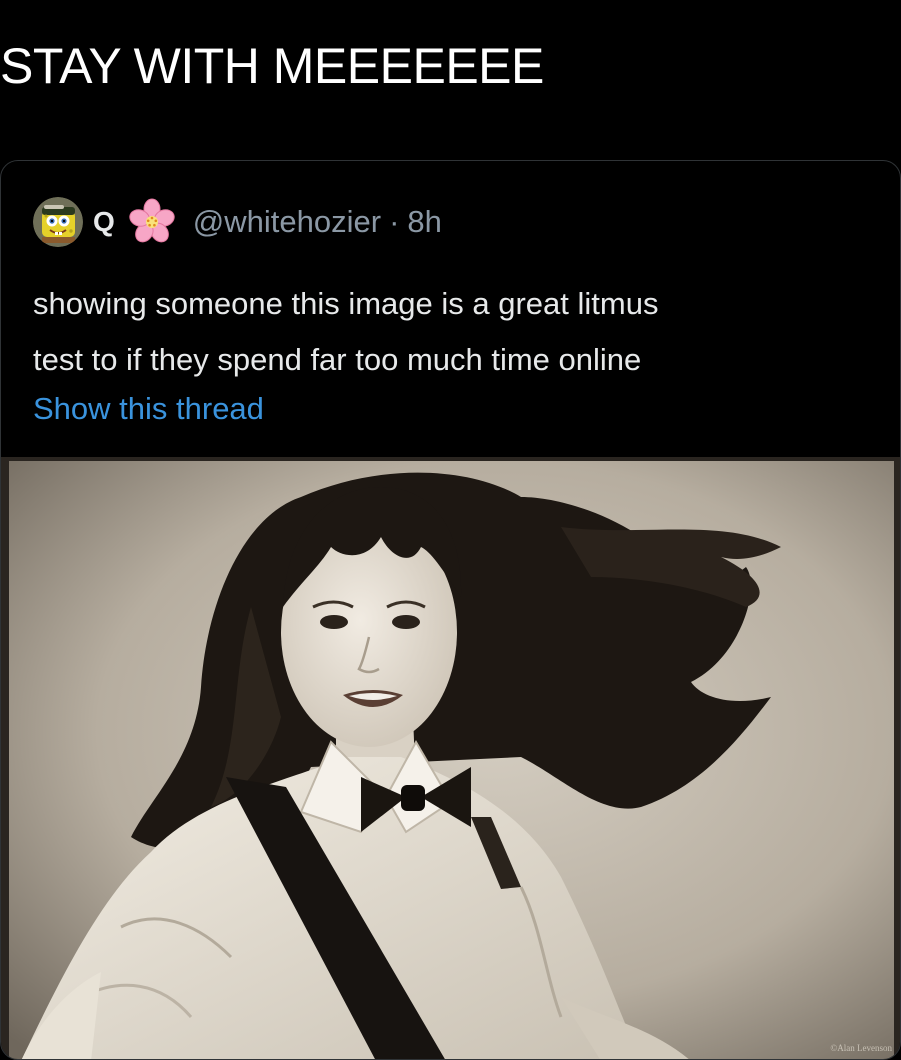 The height and width of the screenshot is (1060, 901). I want to click on user-handle: @whitehozier, so click(287, 222).